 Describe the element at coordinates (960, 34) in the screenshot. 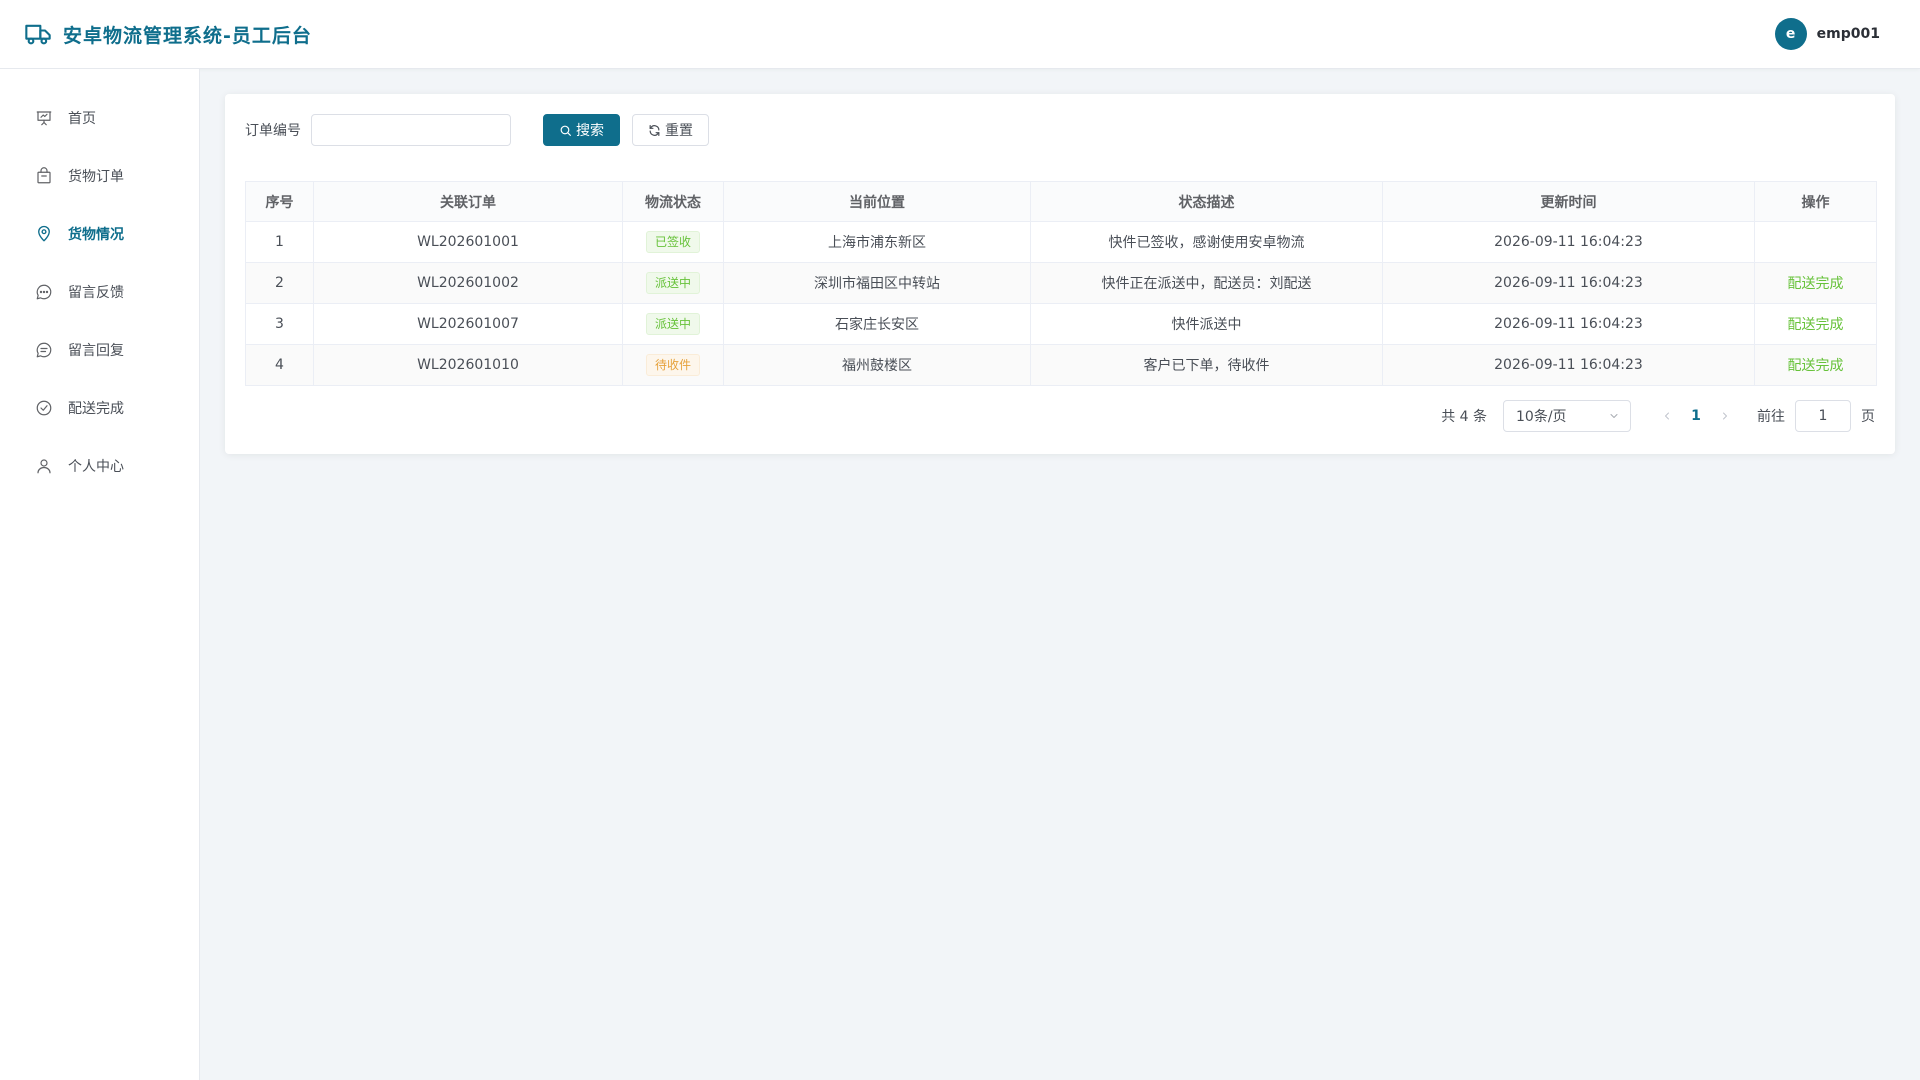

I see `top-header: 安卓物流管理系统-员工后台 e emp001` at that location.